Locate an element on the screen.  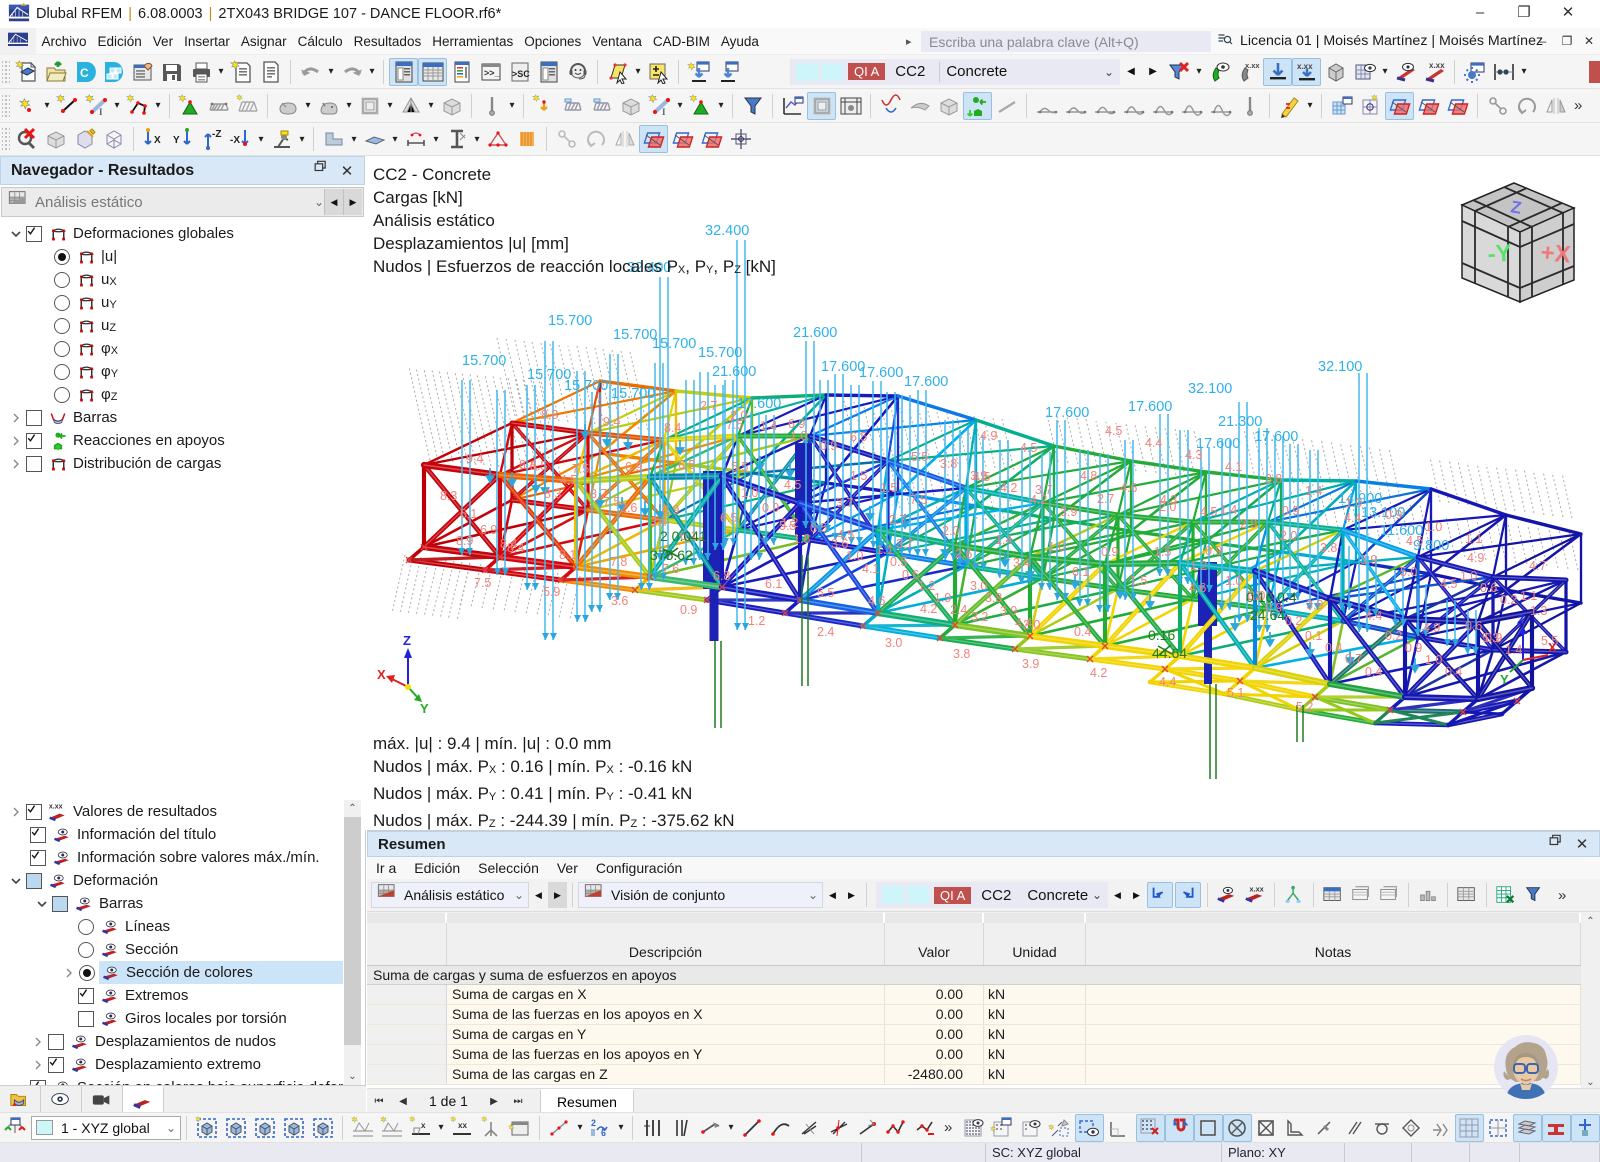
svg-text: 8.1 is located at coordinates (567, 555).